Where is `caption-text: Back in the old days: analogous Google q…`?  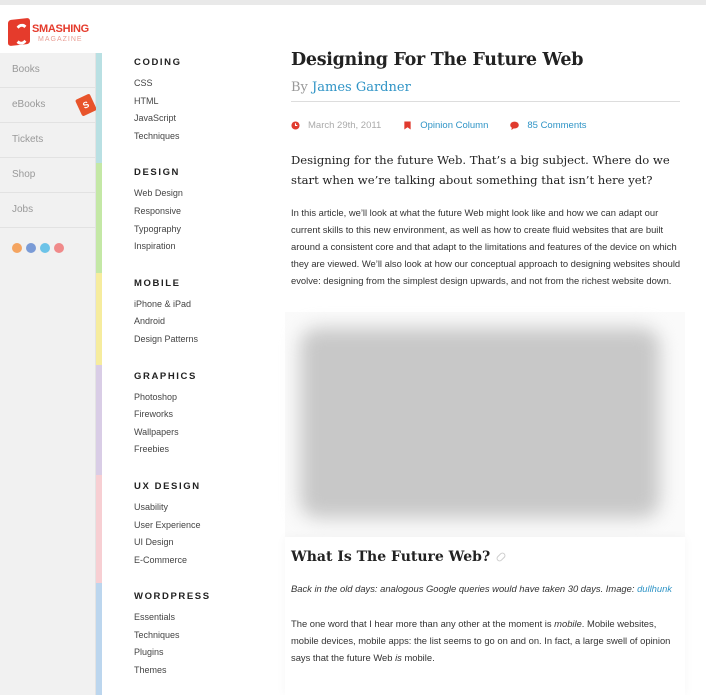 caption-text: Back in the old days: analogous Google q… is located at coordinates (463, 588).